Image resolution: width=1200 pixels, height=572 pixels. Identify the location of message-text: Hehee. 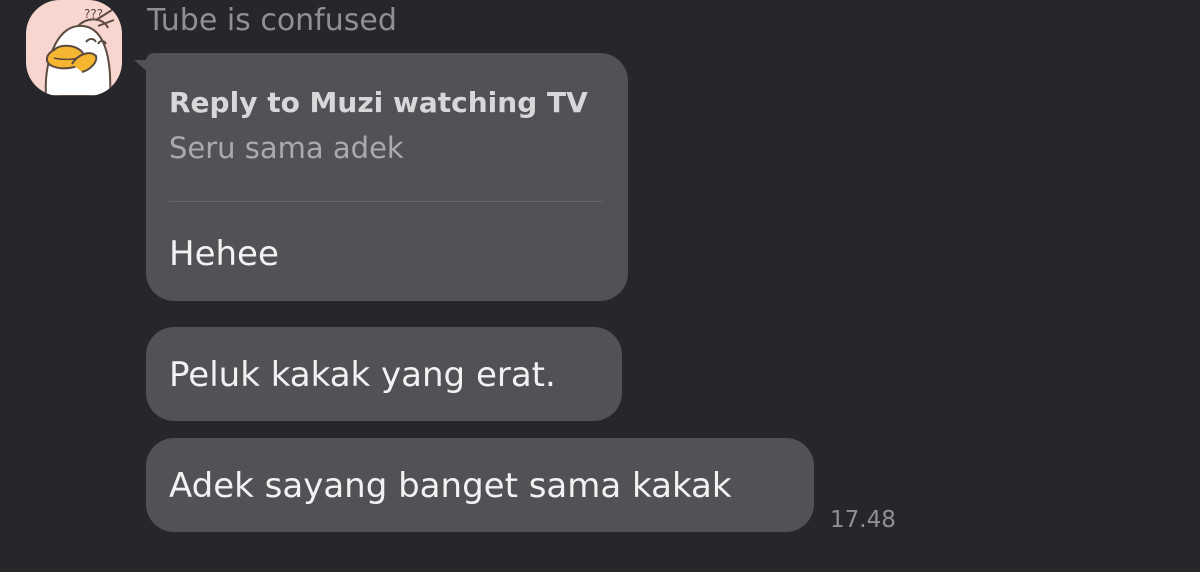
(224, 254).